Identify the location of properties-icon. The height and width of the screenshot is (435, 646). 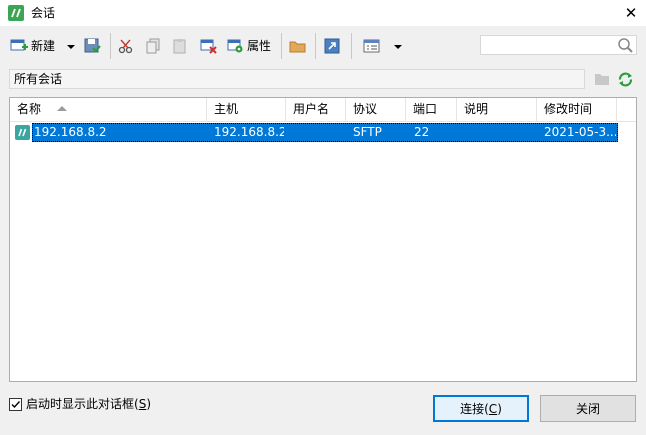
(235, 46).